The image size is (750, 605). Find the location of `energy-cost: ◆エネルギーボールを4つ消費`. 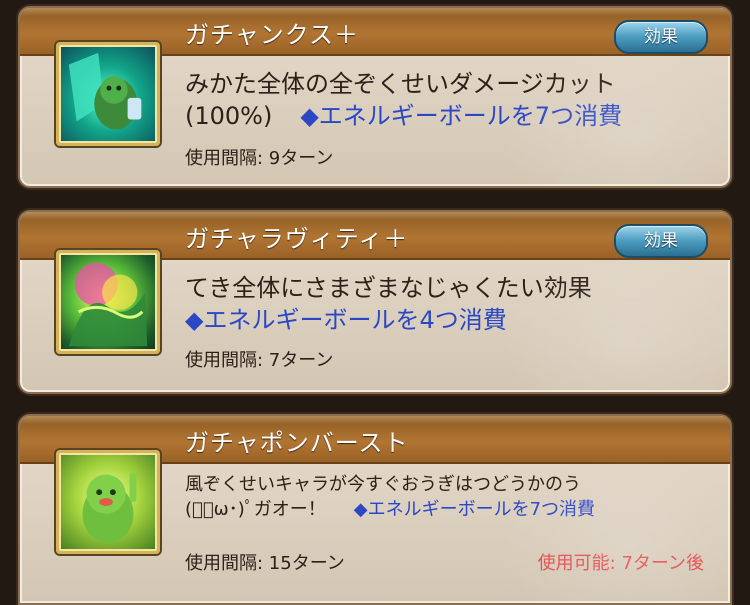

energy-cost: ◆エネルギーボールを4つ消費 is located at coordinates (346, 320).